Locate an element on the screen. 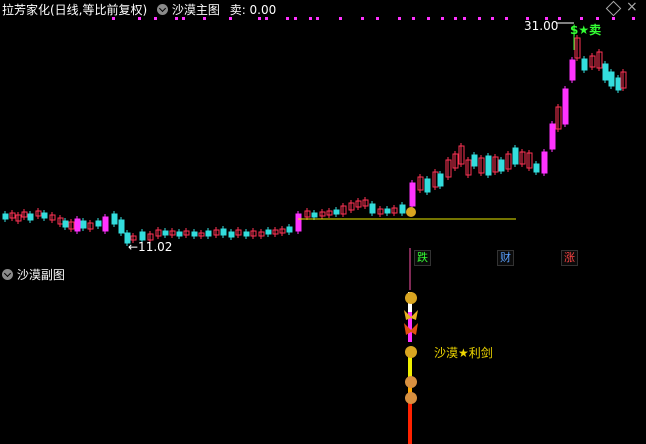  low-price-label: ←11.02 is located at coordinates (150, 247).